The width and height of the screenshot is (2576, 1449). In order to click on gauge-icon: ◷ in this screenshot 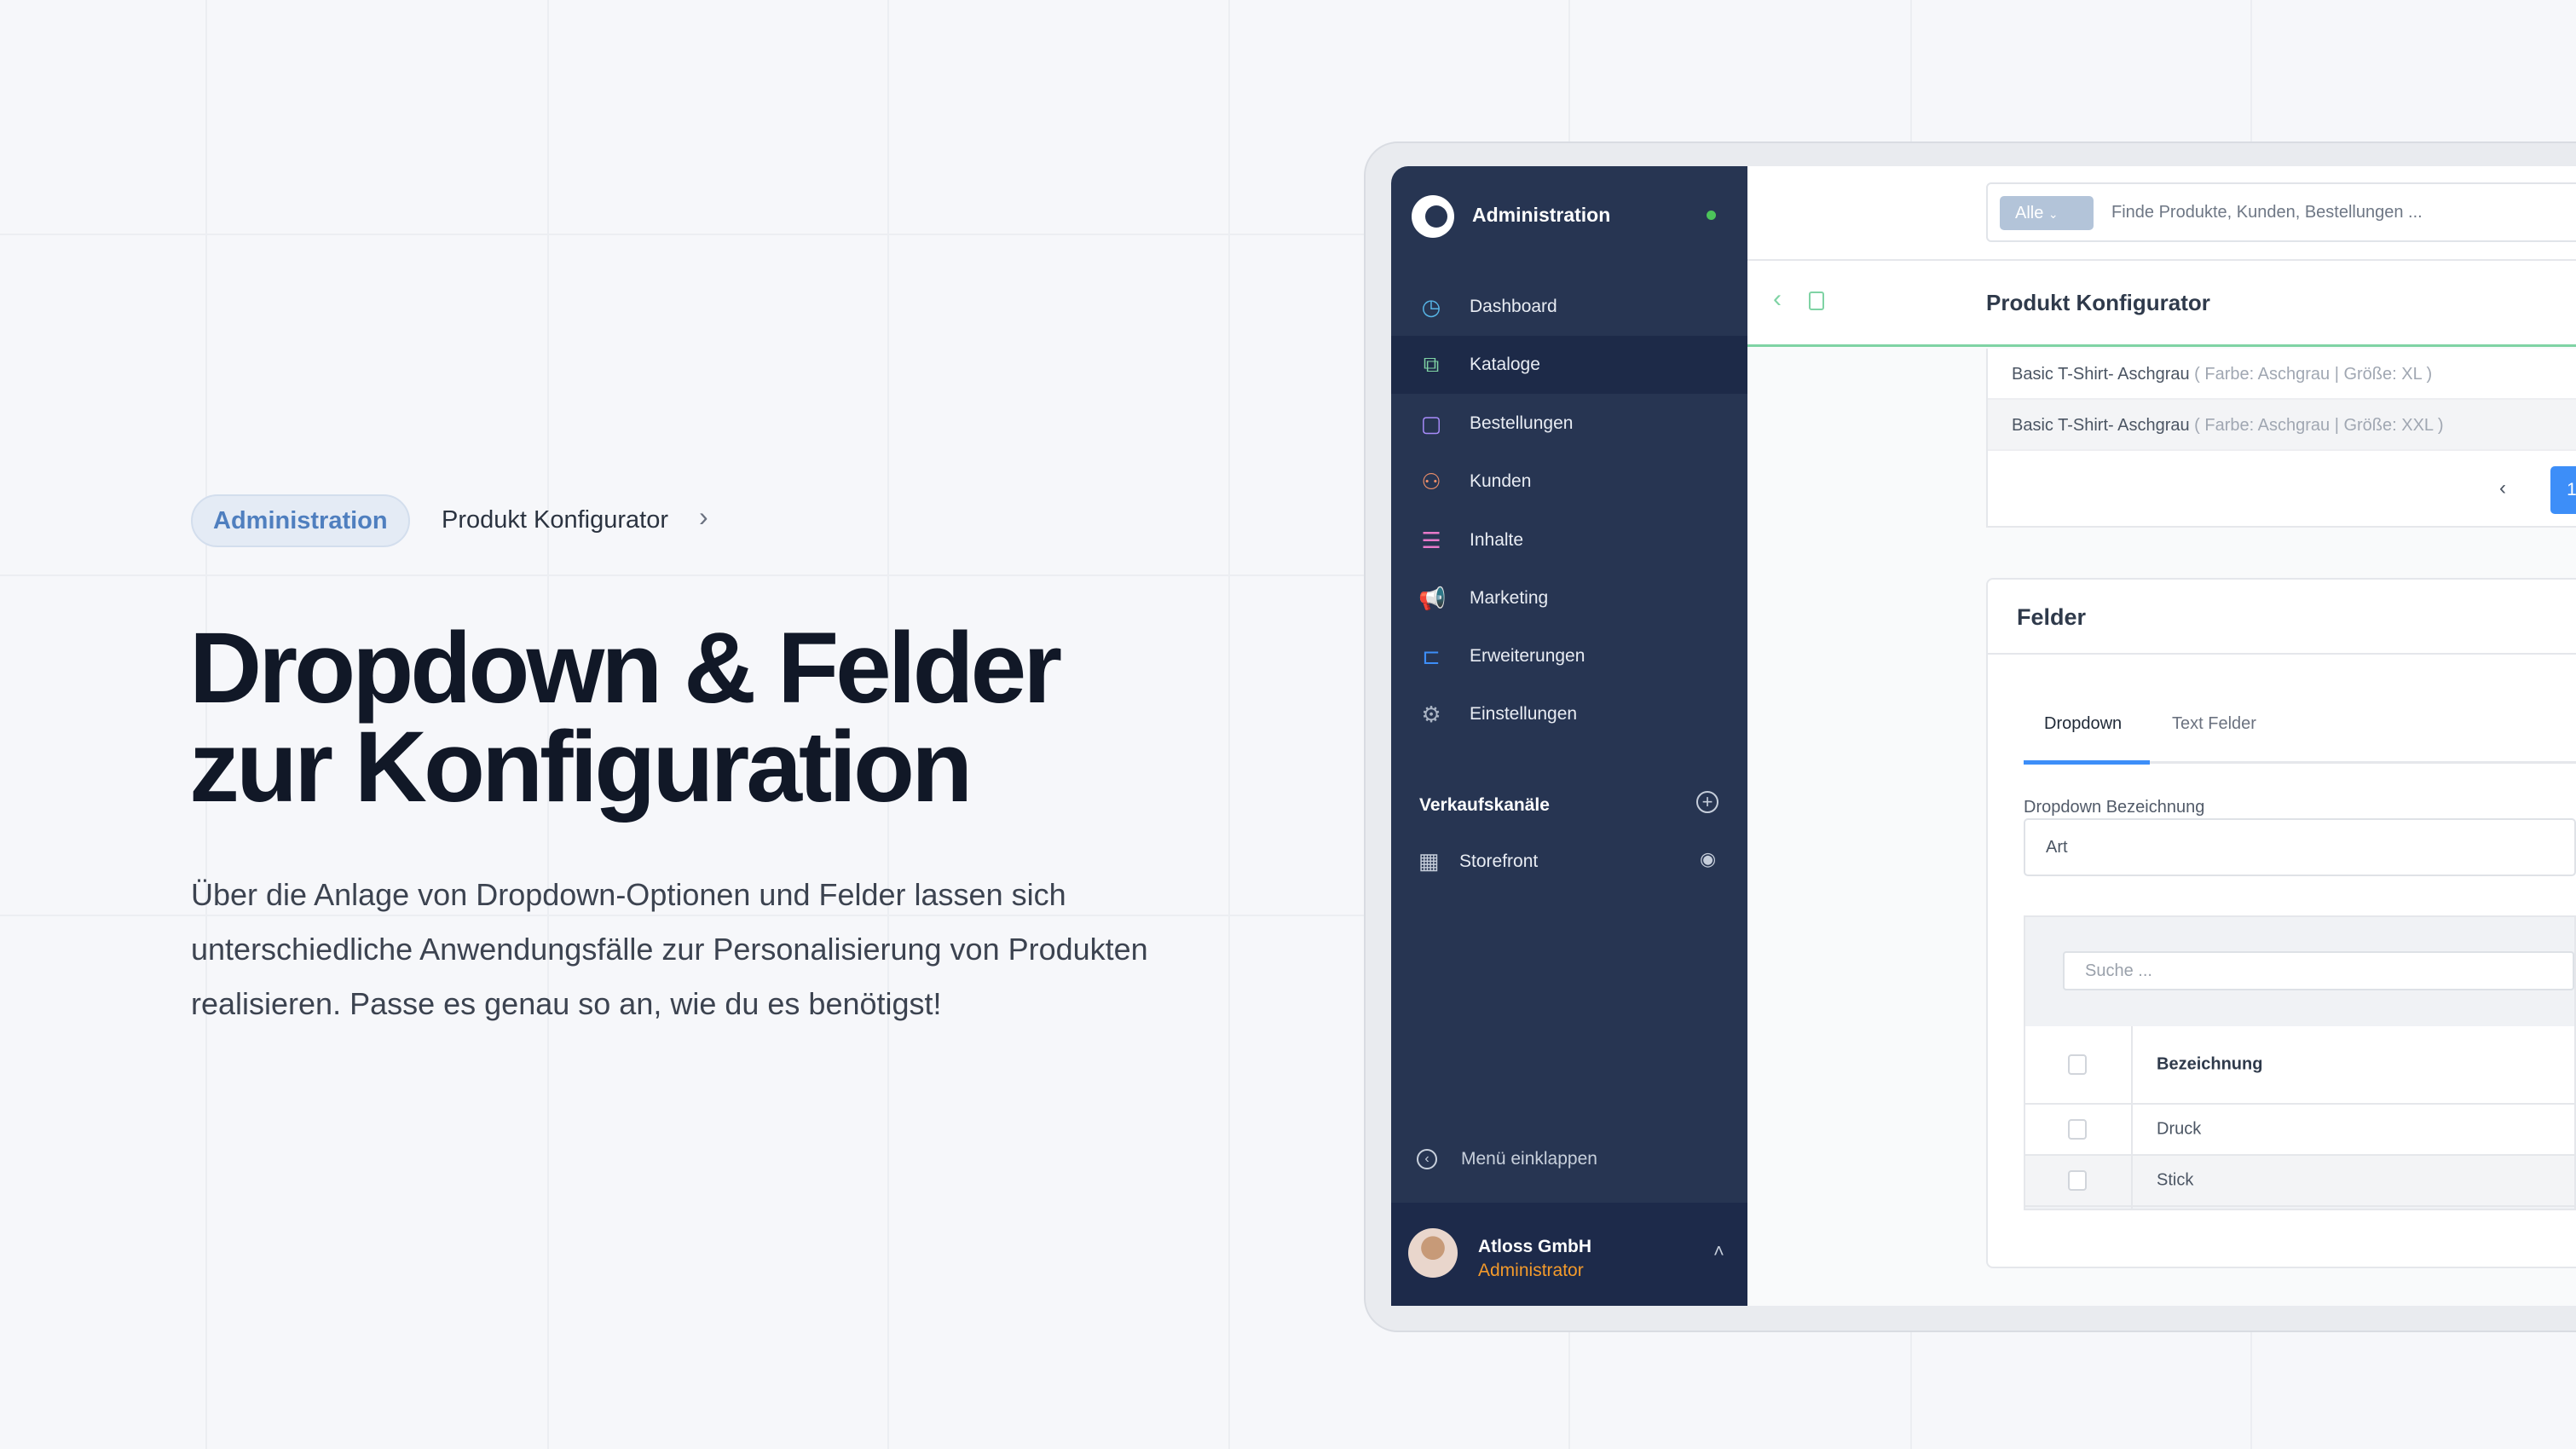, I will do `click(1431, 306)`.